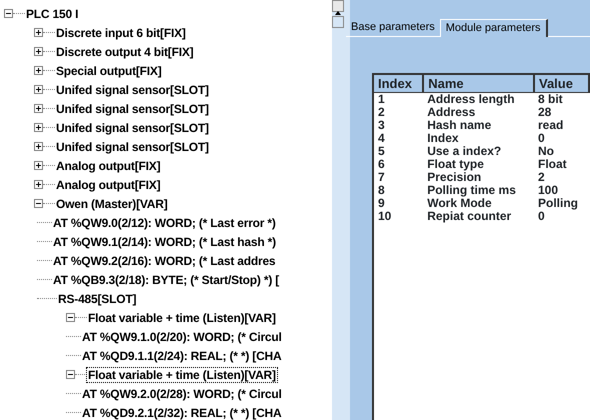 This screenshot has width=590, height=420. Describe the element at coordinates (459, 125) in the screenshot. I see `table-cell-text: Hash name` at that location.